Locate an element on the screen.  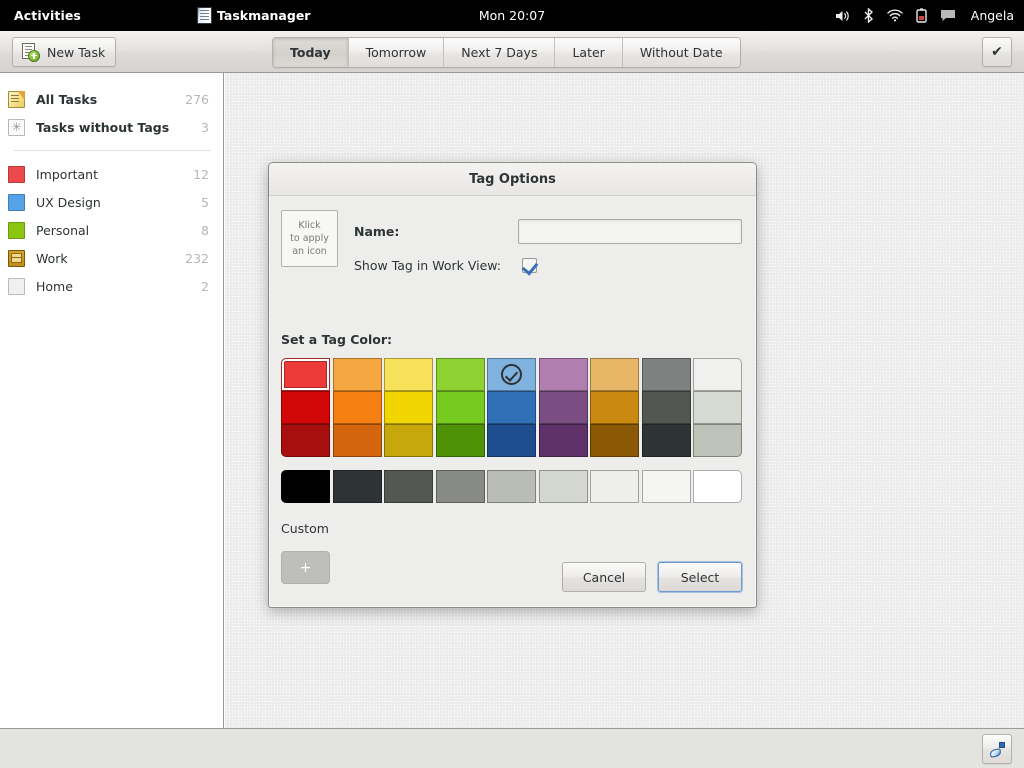
system-top-bar: Activities Taskmanager Mon 20:07 Angela is located at coordinates (512, 15).